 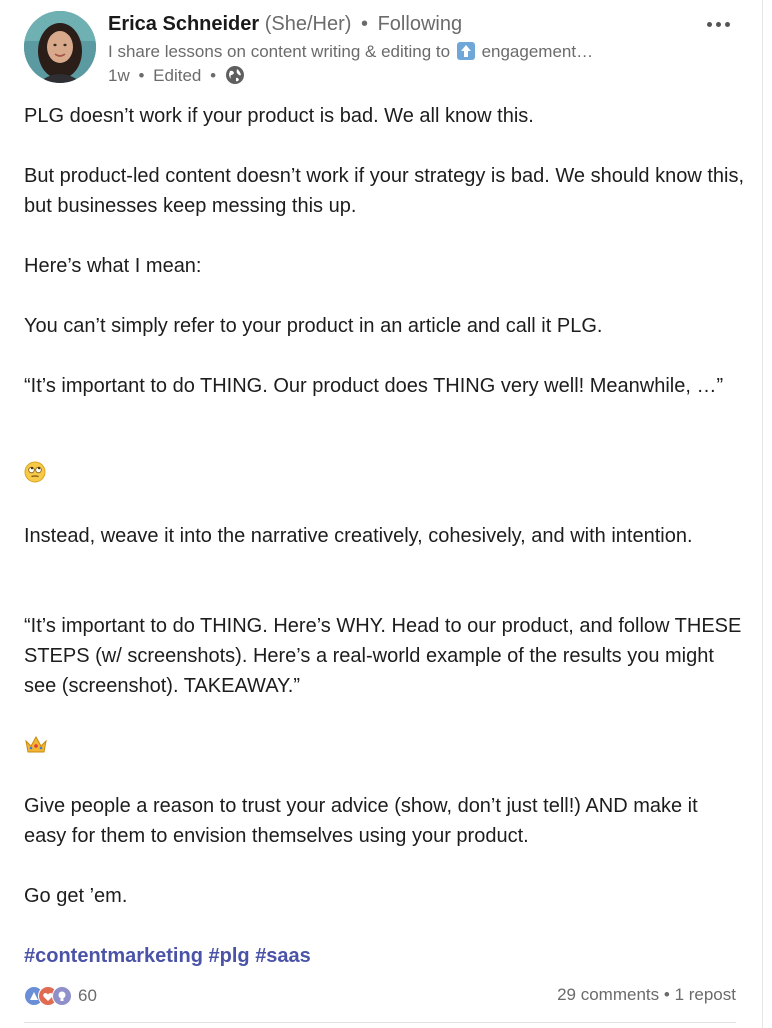 What do you see at coordinates (608, 994) in the screenshot?
I see `comments-count: 29 comments` at bounding box center [608, 994].